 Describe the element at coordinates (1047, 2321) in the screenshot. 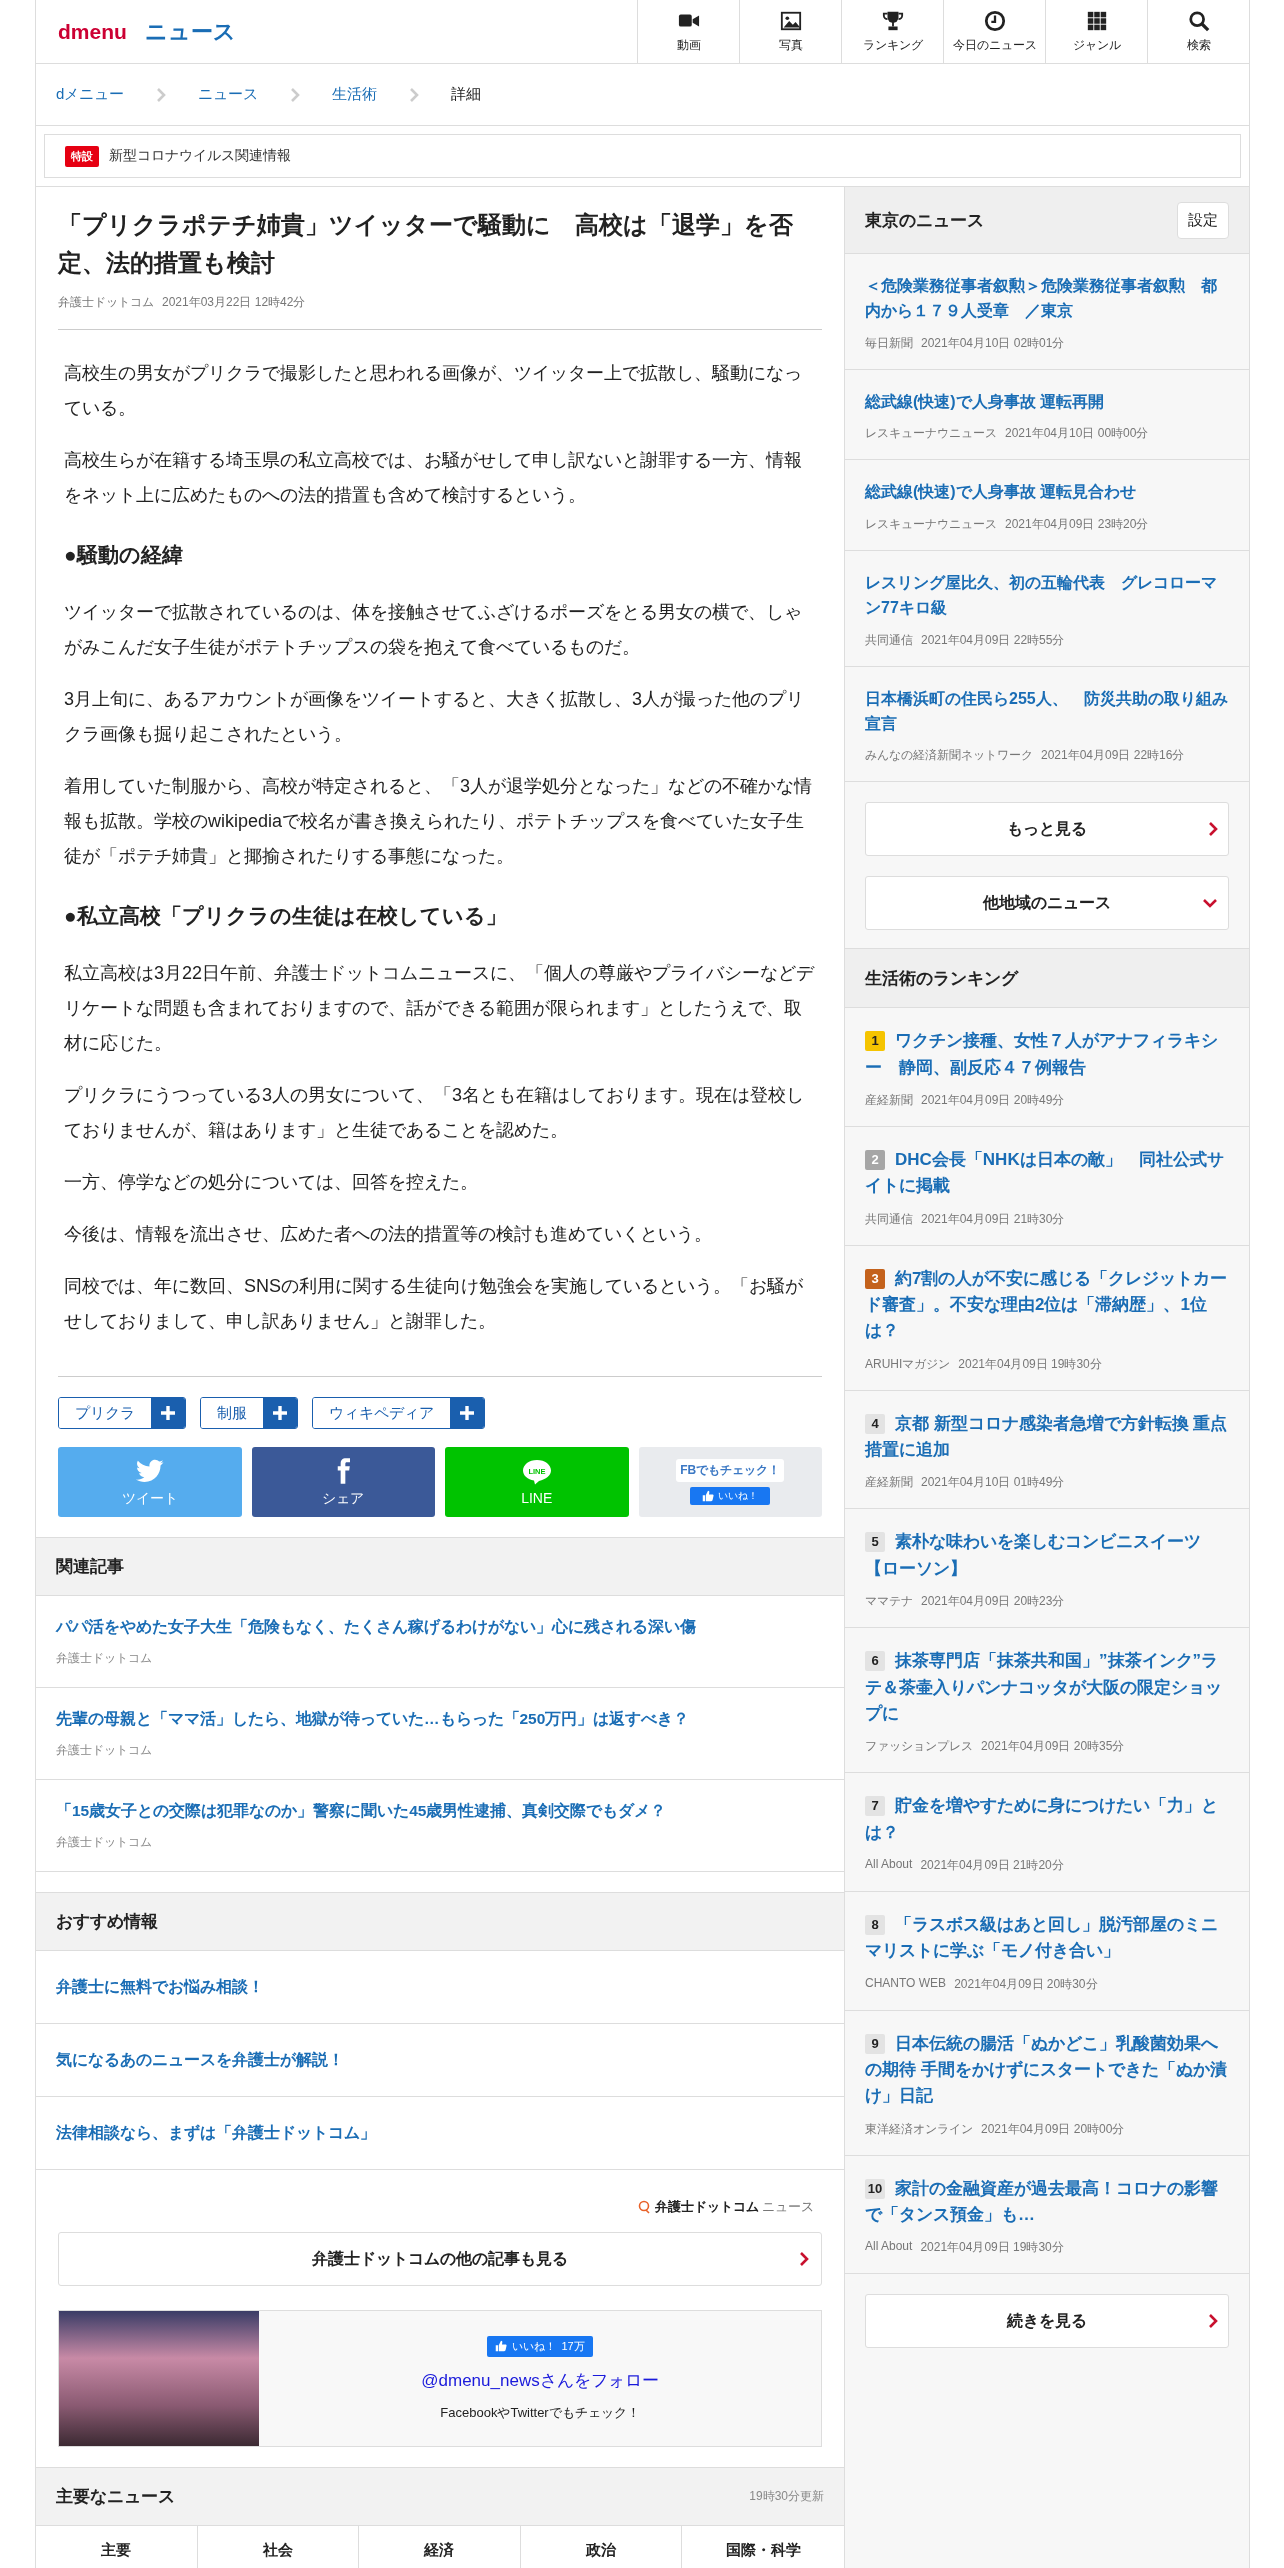

I see `more-button: 続きを見る` at that location.